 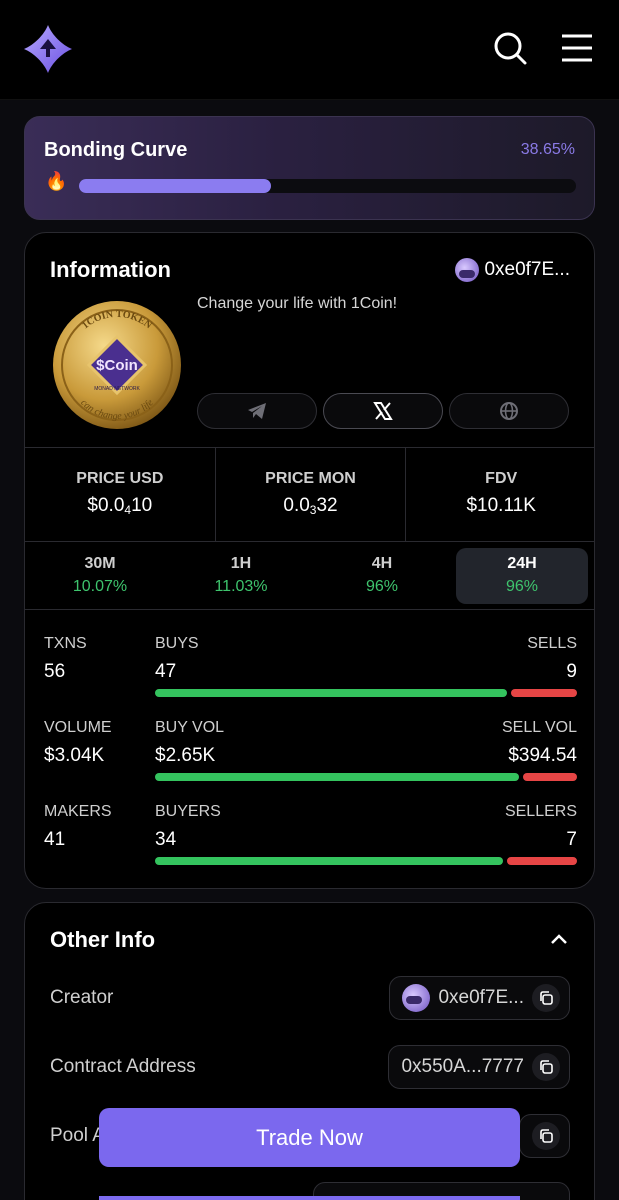 What do you see at coordinates (510, 48) in the screenshot?
I see `search-icon` at bounding box center [510, 48].